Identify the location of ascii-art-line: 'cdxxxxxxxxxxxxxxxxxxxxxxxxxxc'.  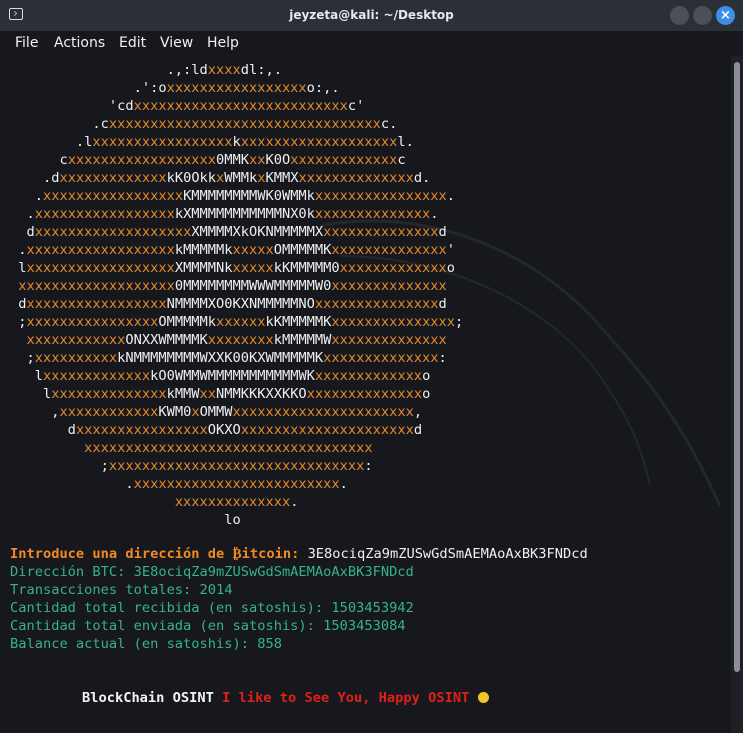
(187, 106).